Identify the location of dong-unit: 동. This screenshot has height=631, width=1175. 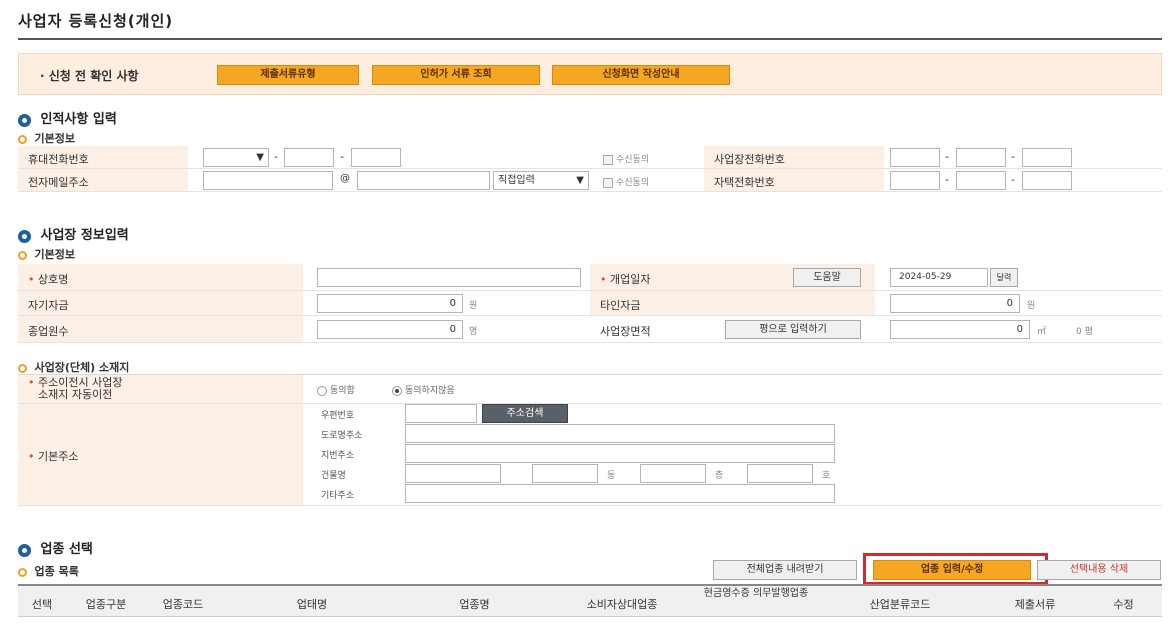
(611, 476).